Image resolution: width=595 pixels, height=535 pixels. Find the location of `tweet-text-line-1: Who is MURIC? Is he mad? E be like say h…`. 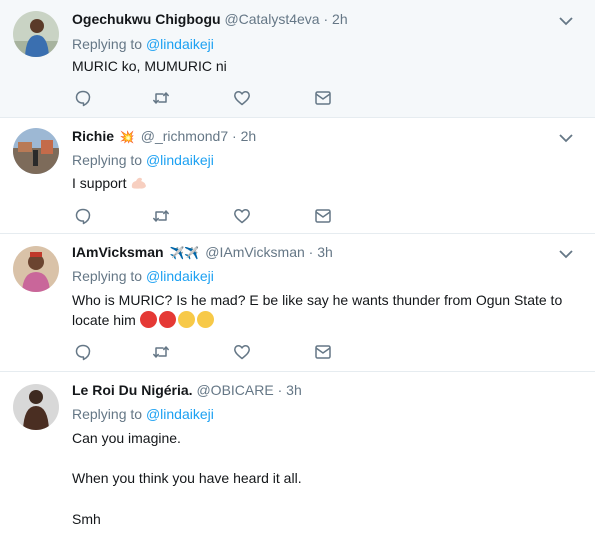

tweet-text-line-1: Who is MURIC? Is he mad? E be like say h… is located at coordinates (317, 300).